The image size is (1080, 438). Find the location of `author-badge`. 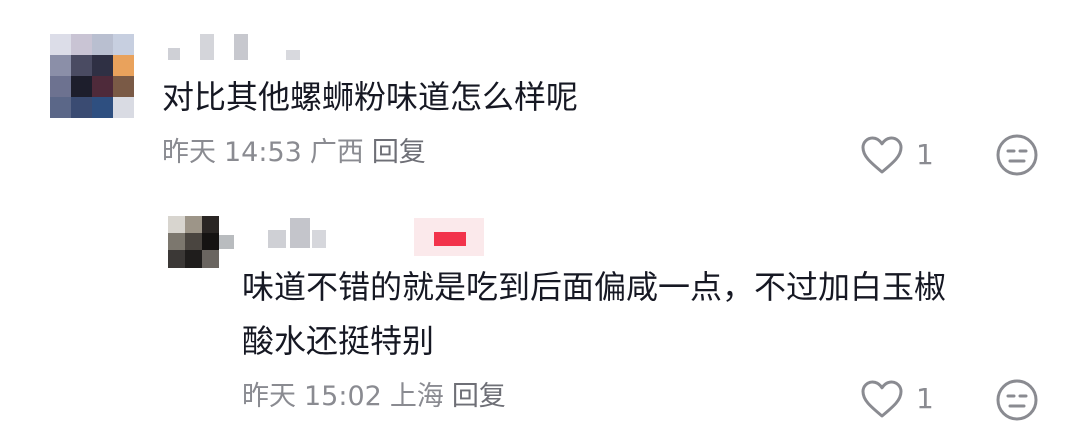

author-badge is located at coordinates (449, 237).